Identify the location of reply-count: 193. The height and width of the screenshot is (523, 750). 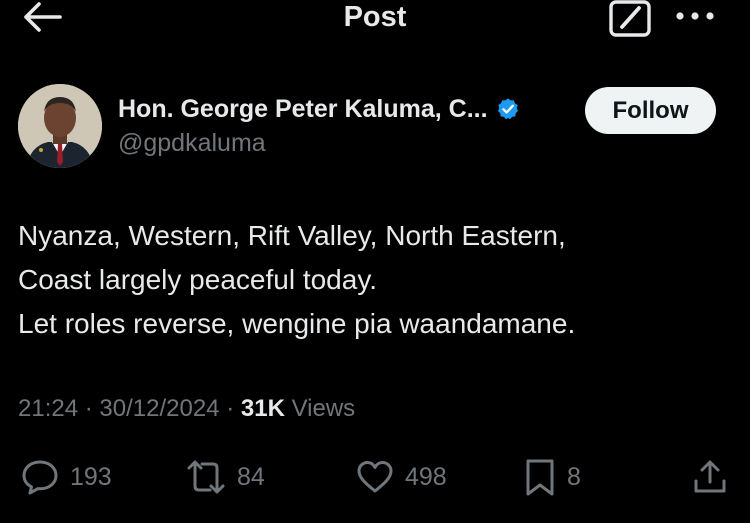
(91, 476).